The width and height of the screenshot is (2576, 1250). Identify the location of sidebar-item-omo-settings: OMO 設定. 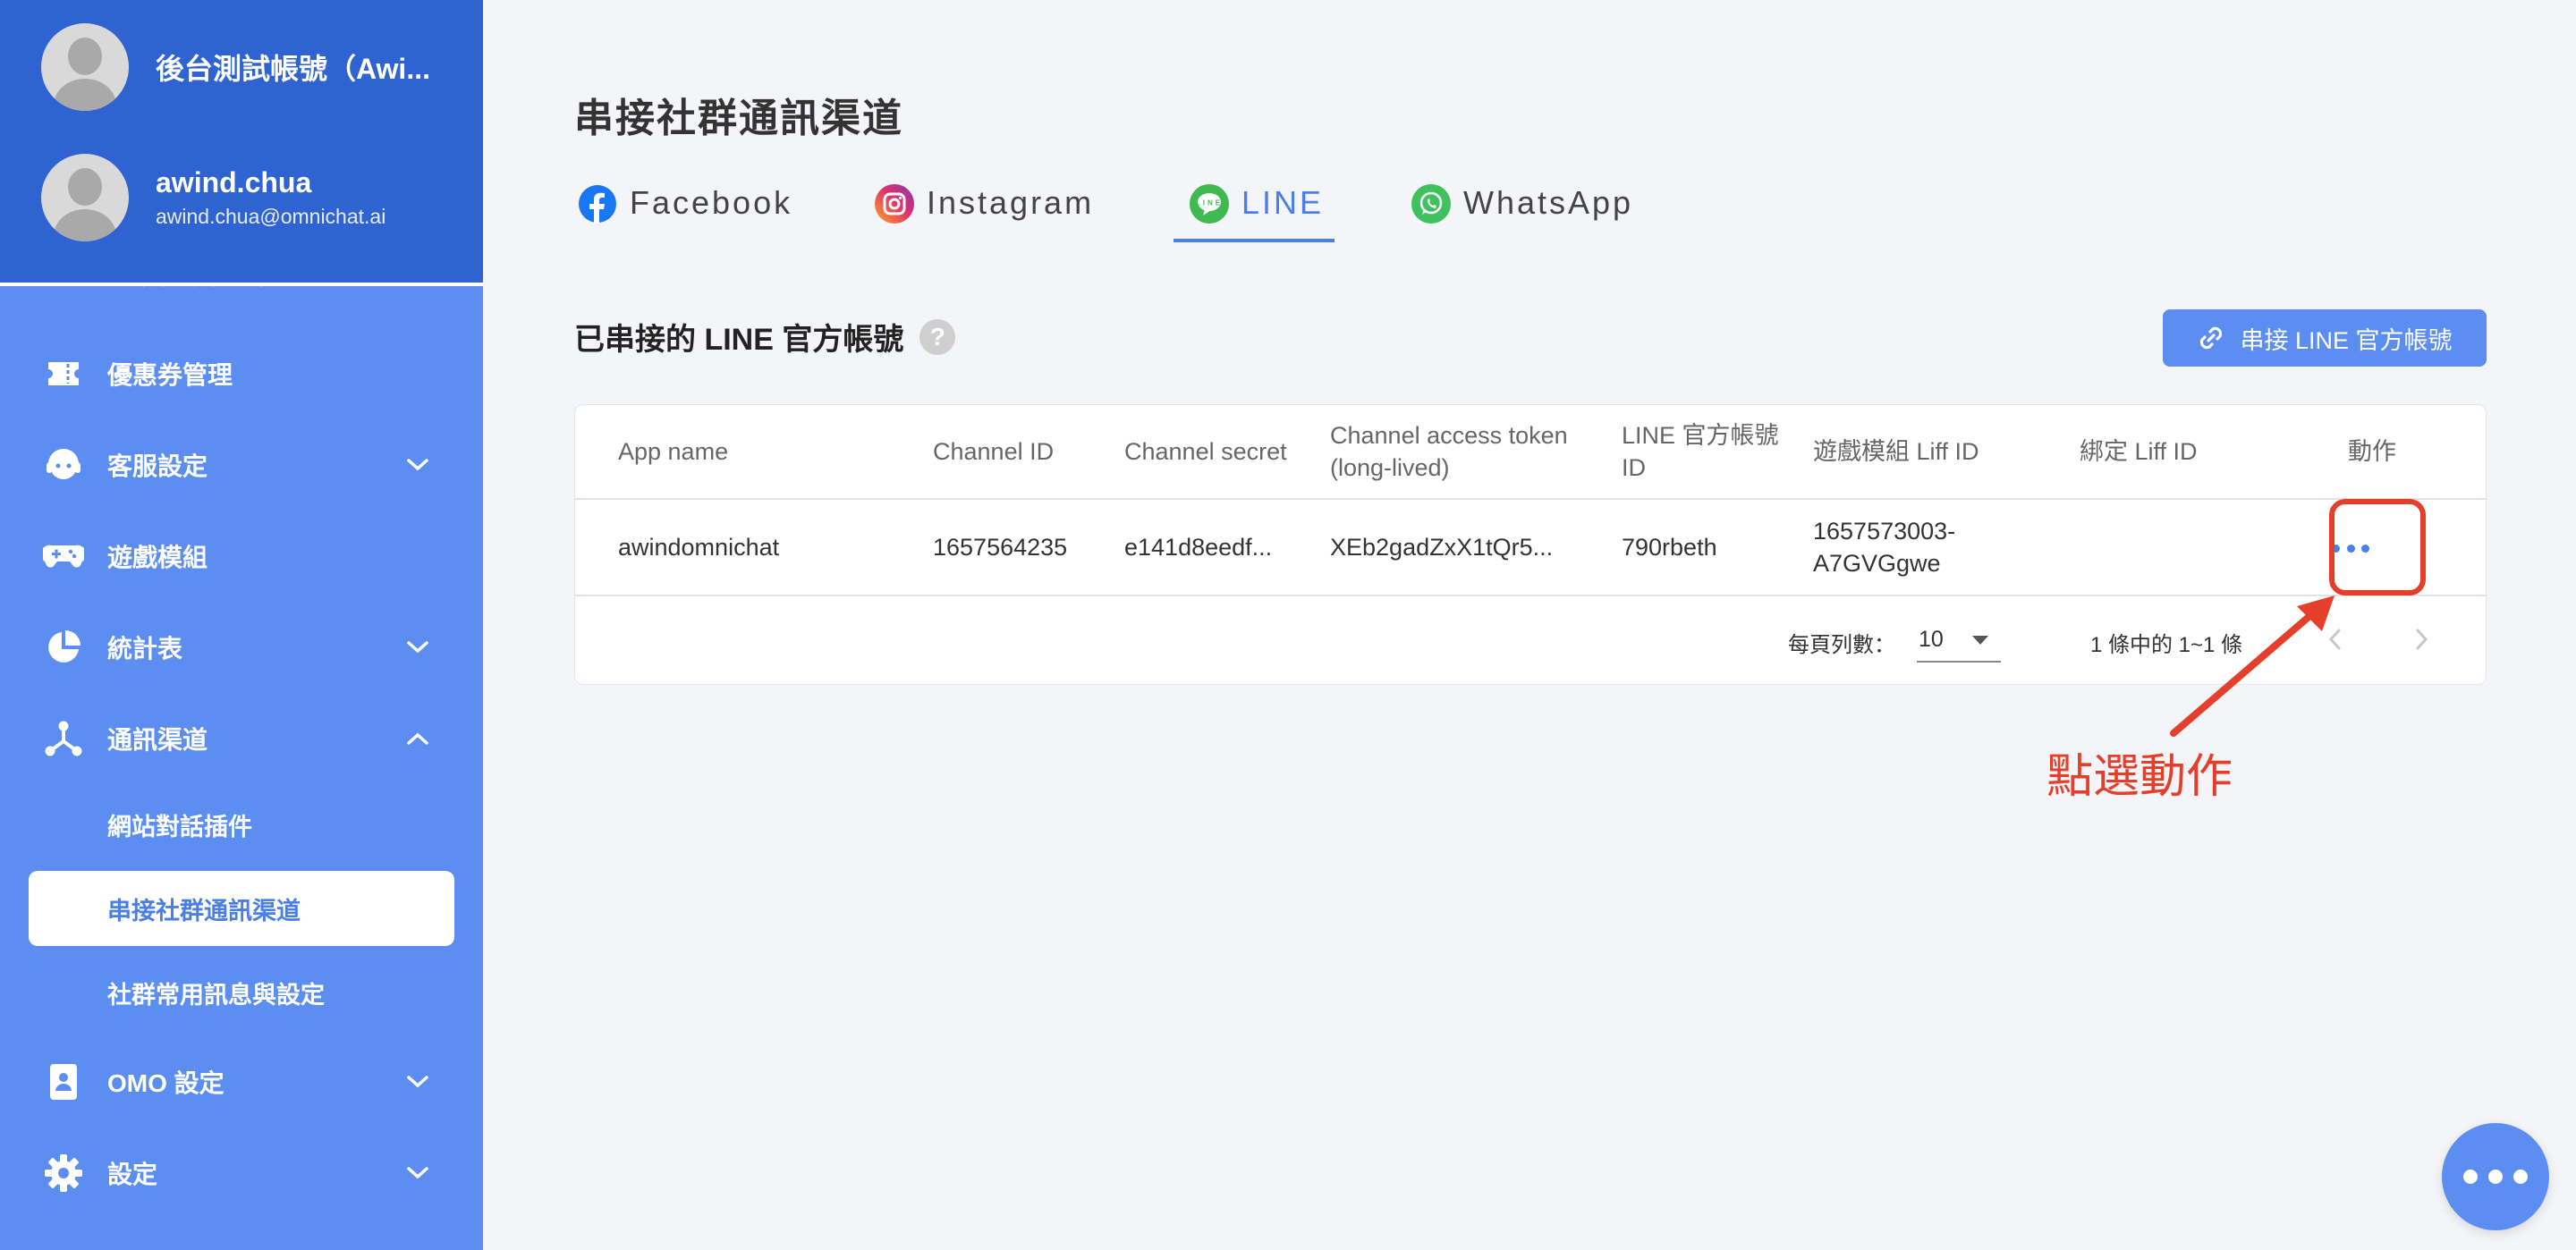
(241, 1082).